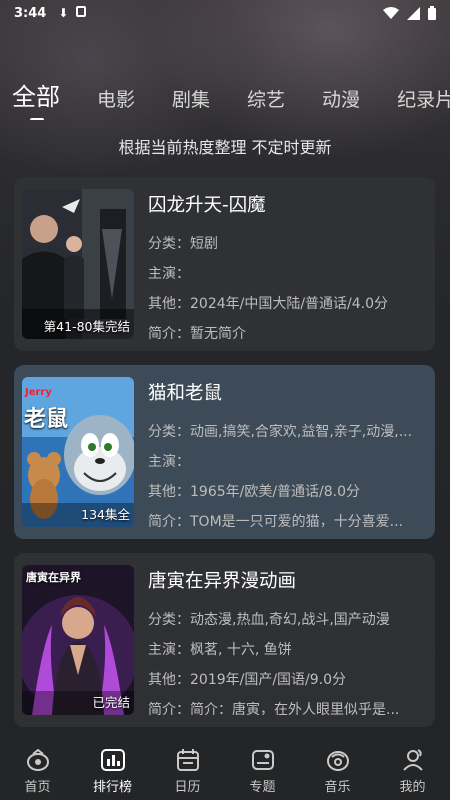  What do you see at coordinates (38, 392) in the screenshot?
I see `poster-logo-small: Jerry` at bounding box center [38, 392].